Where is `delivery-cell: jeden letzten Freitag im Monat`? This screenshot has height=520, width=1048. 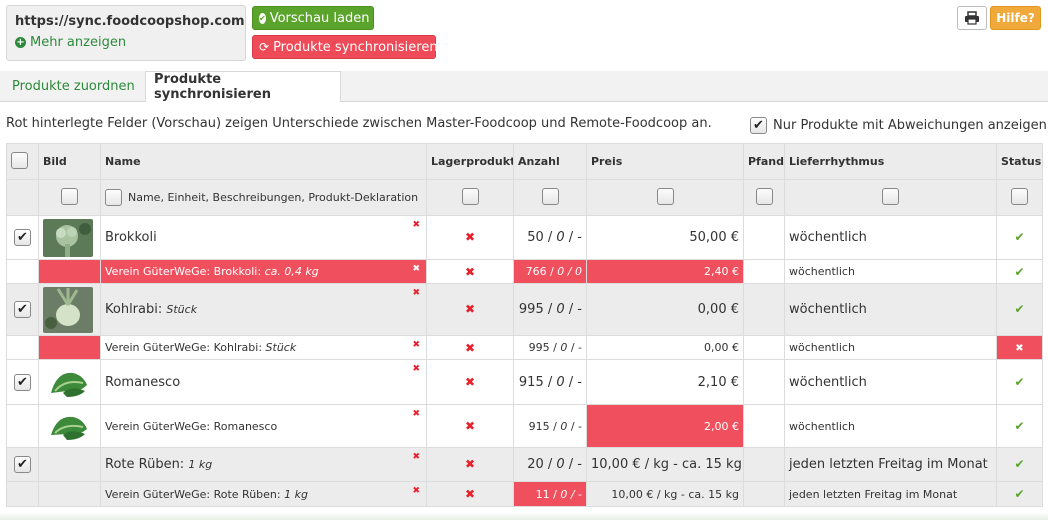 delivery-cell: jeden letzten Freitag im Monat is located at coordinates (890, 494).